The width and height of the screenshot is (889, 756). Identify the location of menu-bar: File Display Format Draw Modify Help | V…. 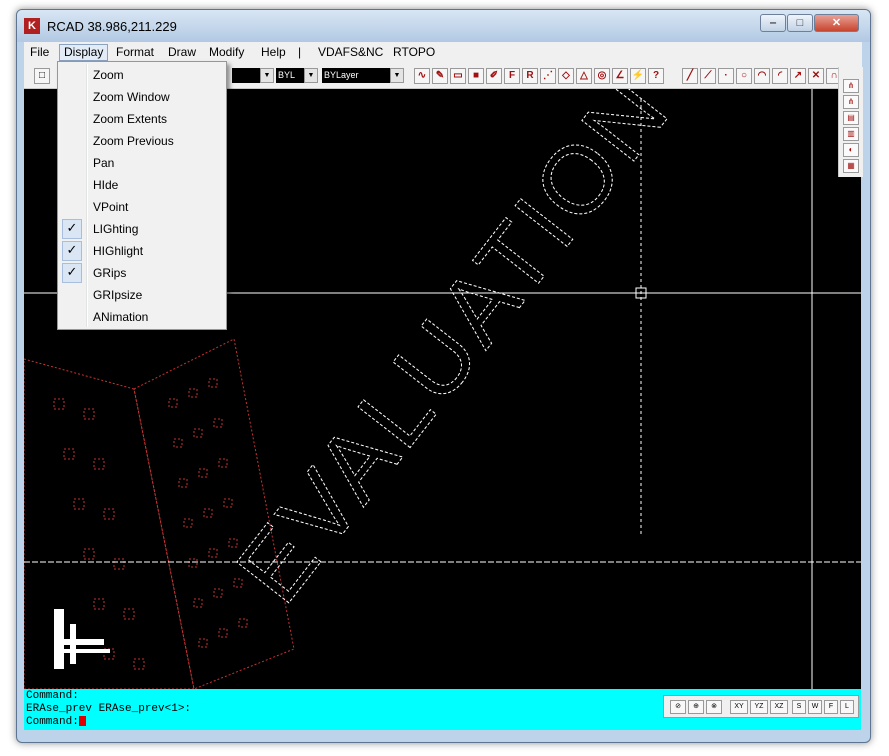
(443, 52).